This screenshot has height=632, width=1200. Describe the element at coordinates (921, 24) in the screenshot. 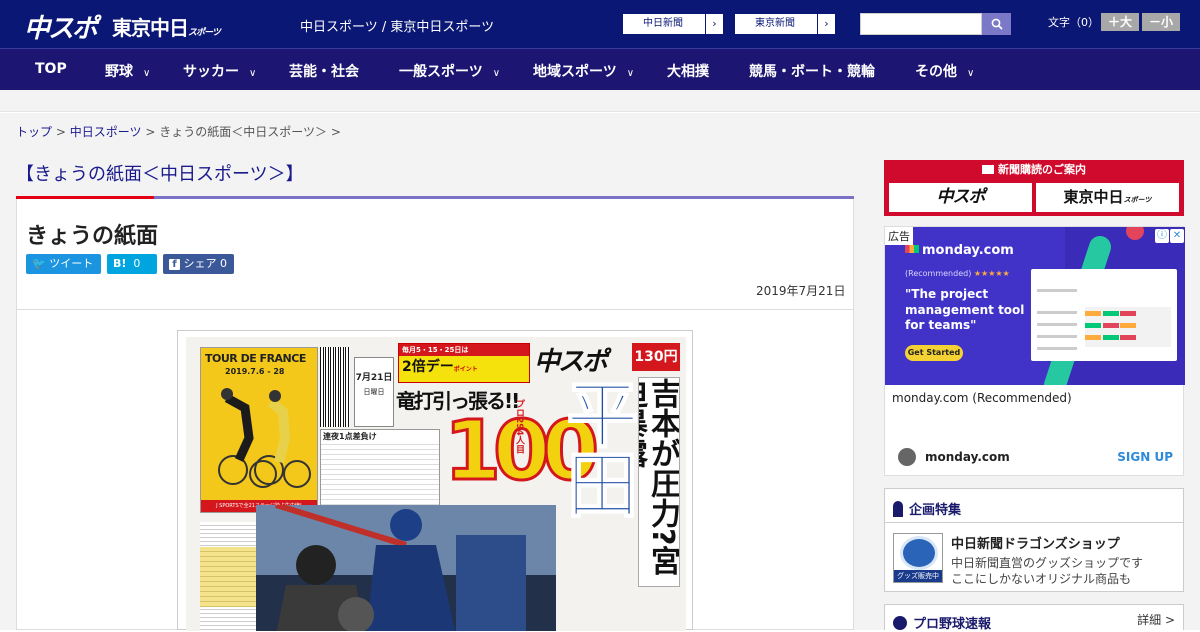

I see `search-input` at that location.